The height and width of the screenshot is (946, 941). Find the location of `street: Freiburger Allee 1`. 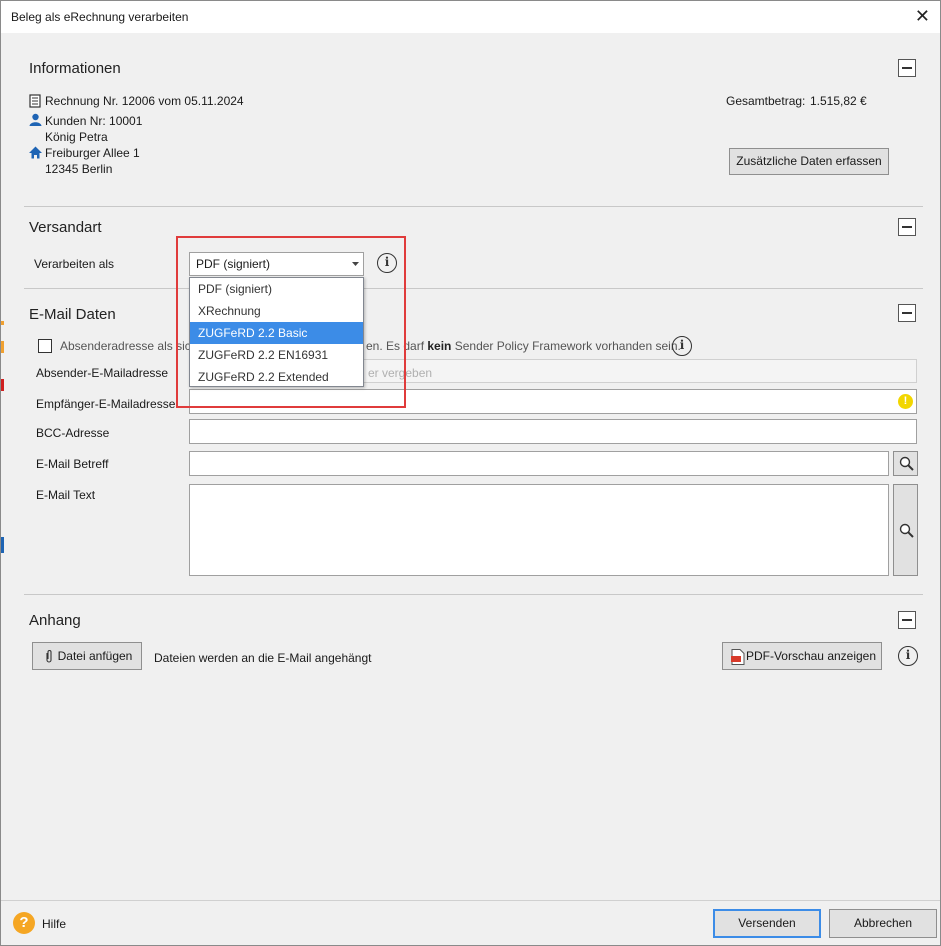

street: Freiburger Allee 1 is located at coordinates (92, 153).